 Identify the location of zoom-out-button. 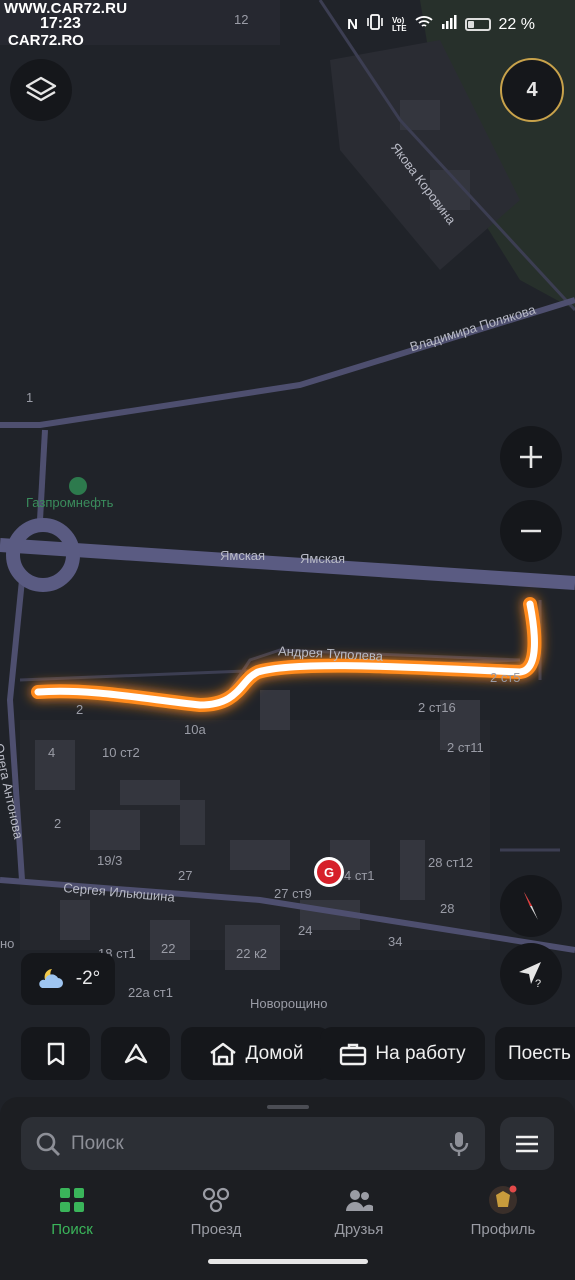
(531, 531).